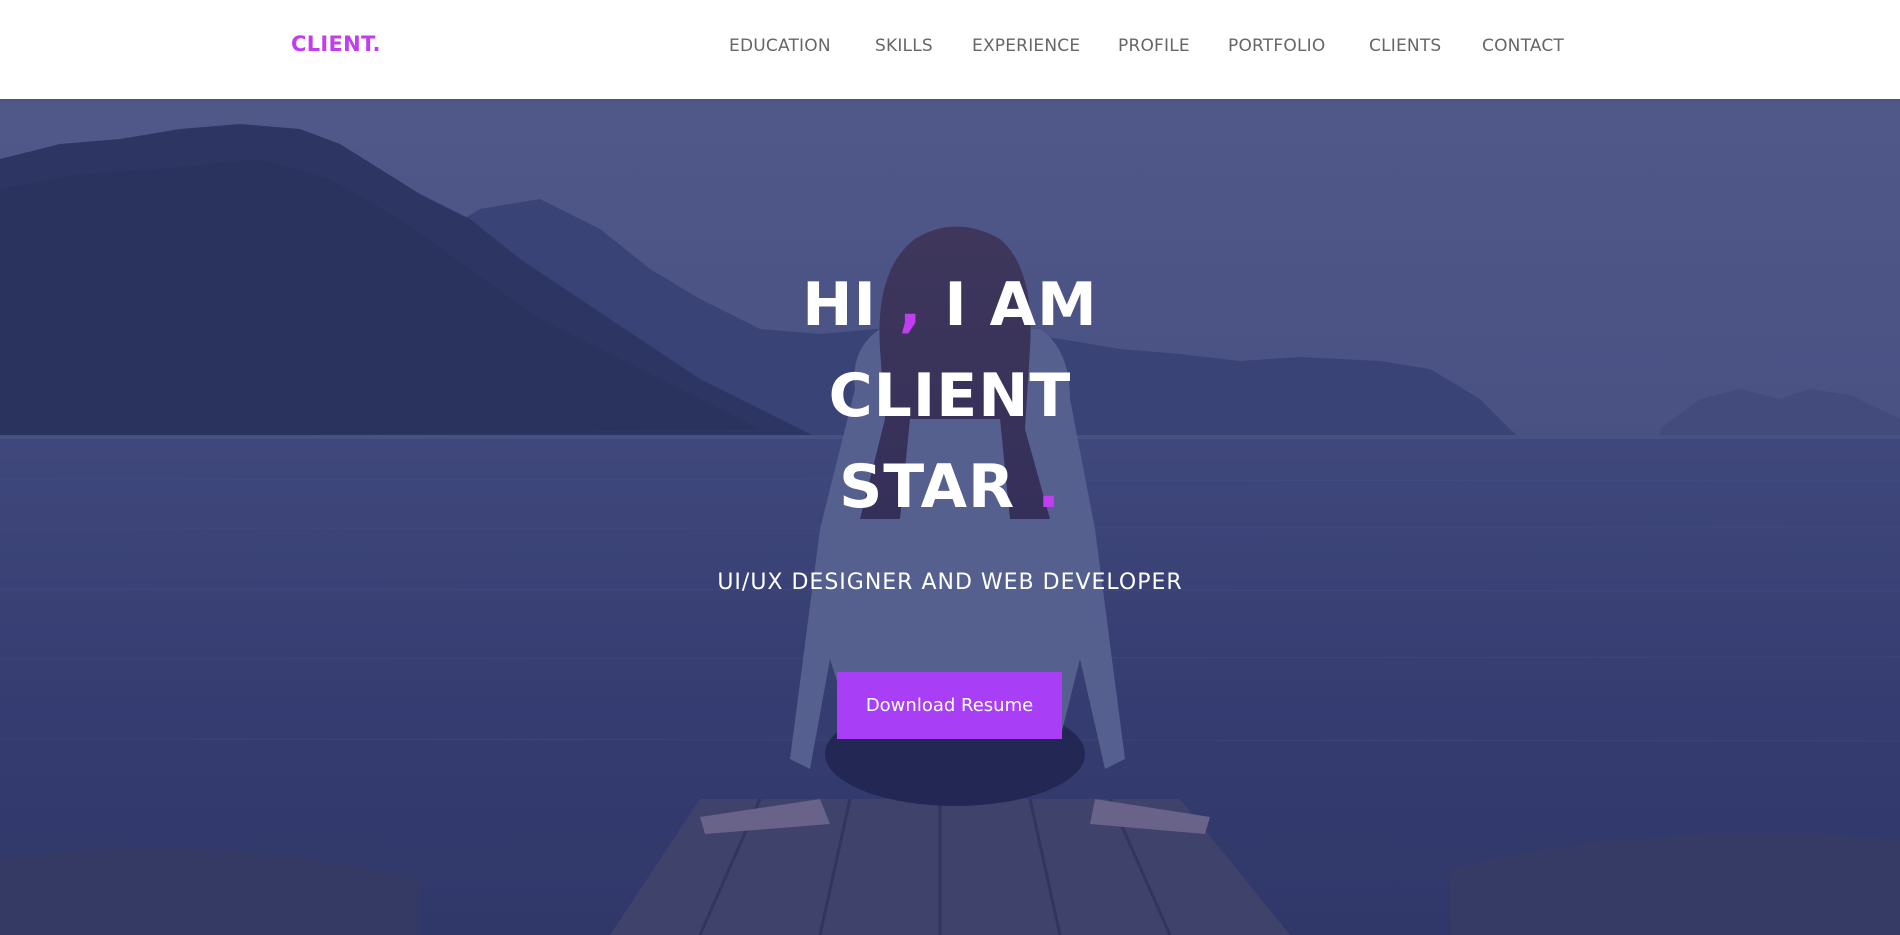 The height and width of the screenshot is (935, 1900). I want to click on hero-title-line-3: STAR ., so click(950, 487).